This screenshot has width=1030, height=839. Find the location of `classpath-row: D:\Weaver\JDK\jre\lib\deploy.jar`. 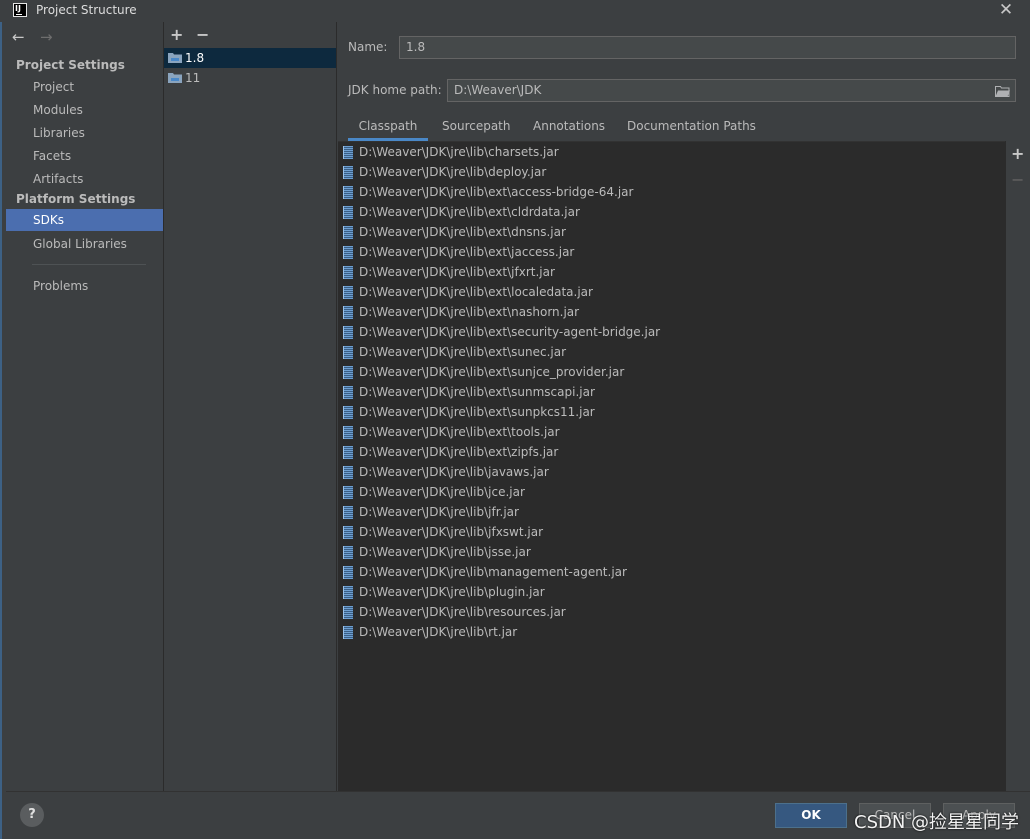

classpath-row: D:\Weaver\JDK\jre\lib\deploy.jar is located at coordinates (670, 172).